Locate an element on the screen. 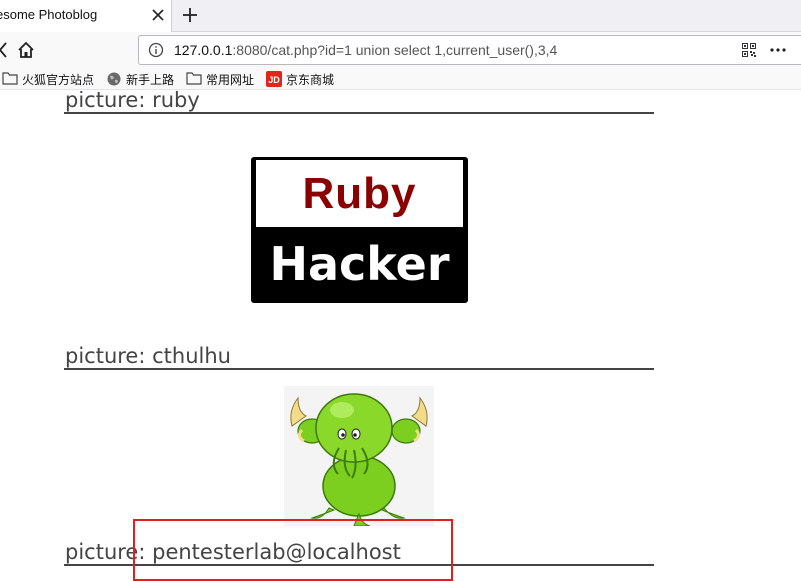 The width and height of the screenshot is (801, 581). bookmark-label: 京东商城 is located at coordinates (310, 80).